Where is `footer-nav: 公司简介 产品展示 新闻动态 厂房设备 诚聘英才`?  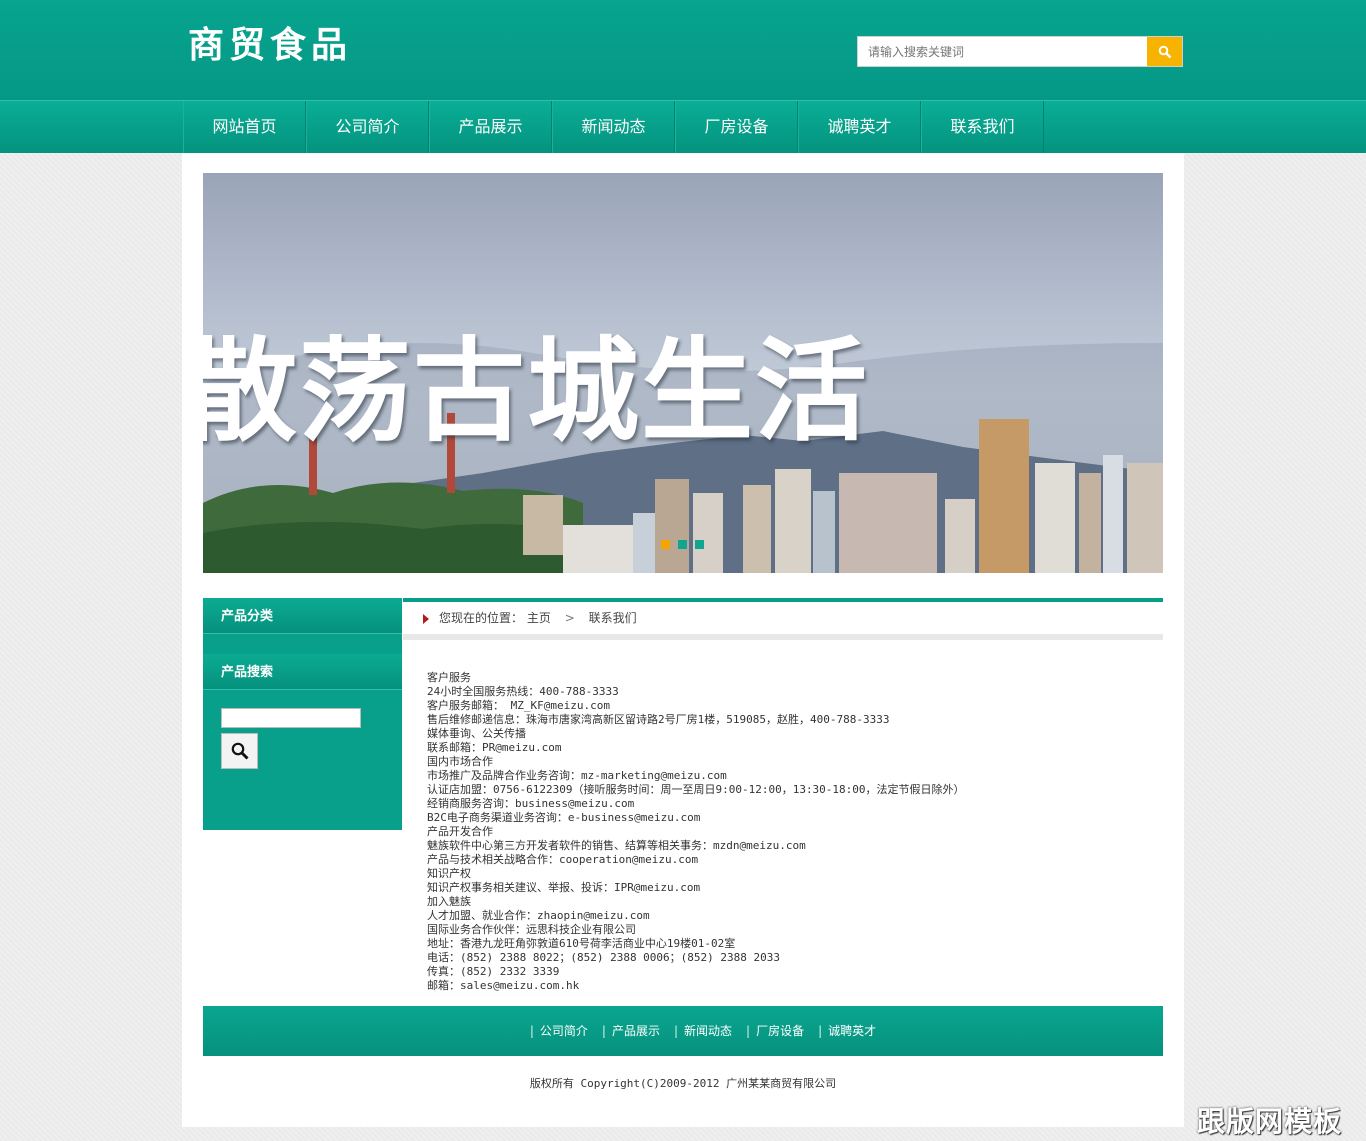 footer-nav: 公司简介 产品展示 新闻动态 厂房设备 诚聘英才 is located at coordinates (683, 1031).